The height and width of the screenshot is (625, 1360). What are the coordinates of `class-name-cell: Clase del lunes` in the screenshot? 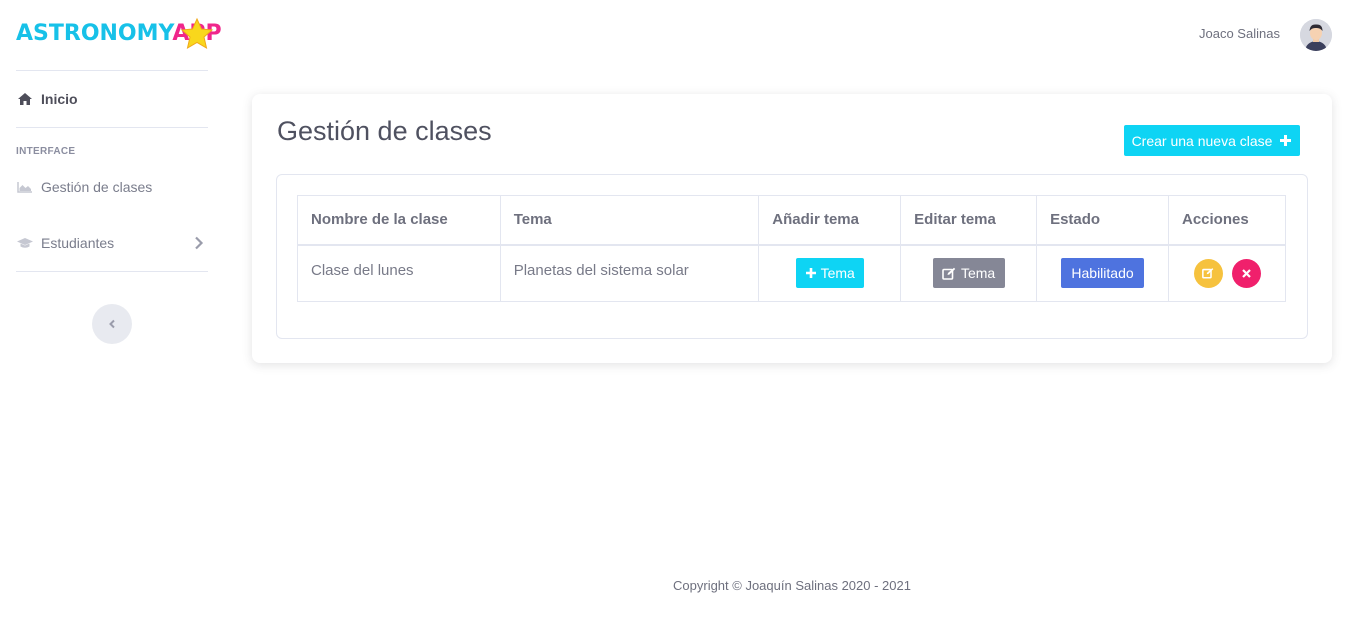 It's located at (399, 273).